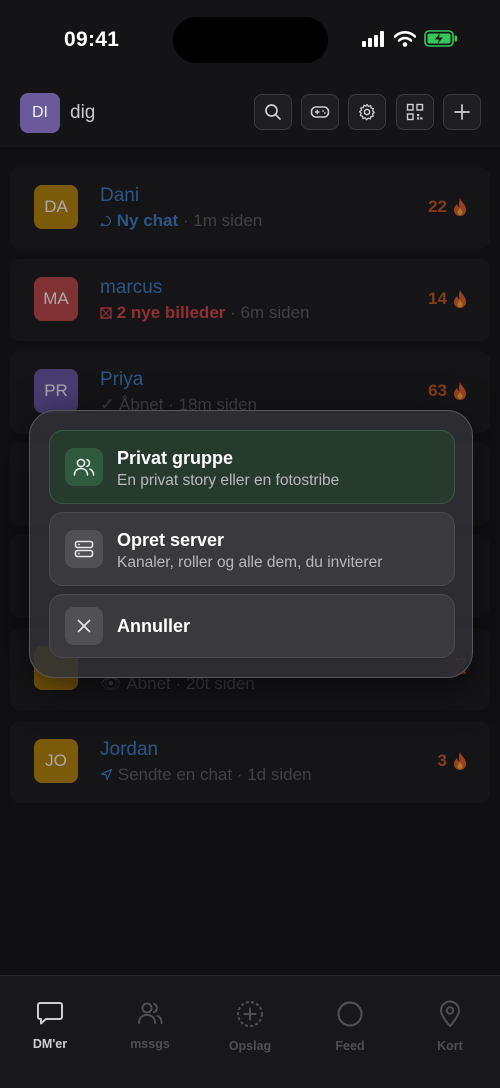 Image resolution: width=500 pixels, height=1088 pixels. I want to click on qr-code-icon, so click(415, 112).